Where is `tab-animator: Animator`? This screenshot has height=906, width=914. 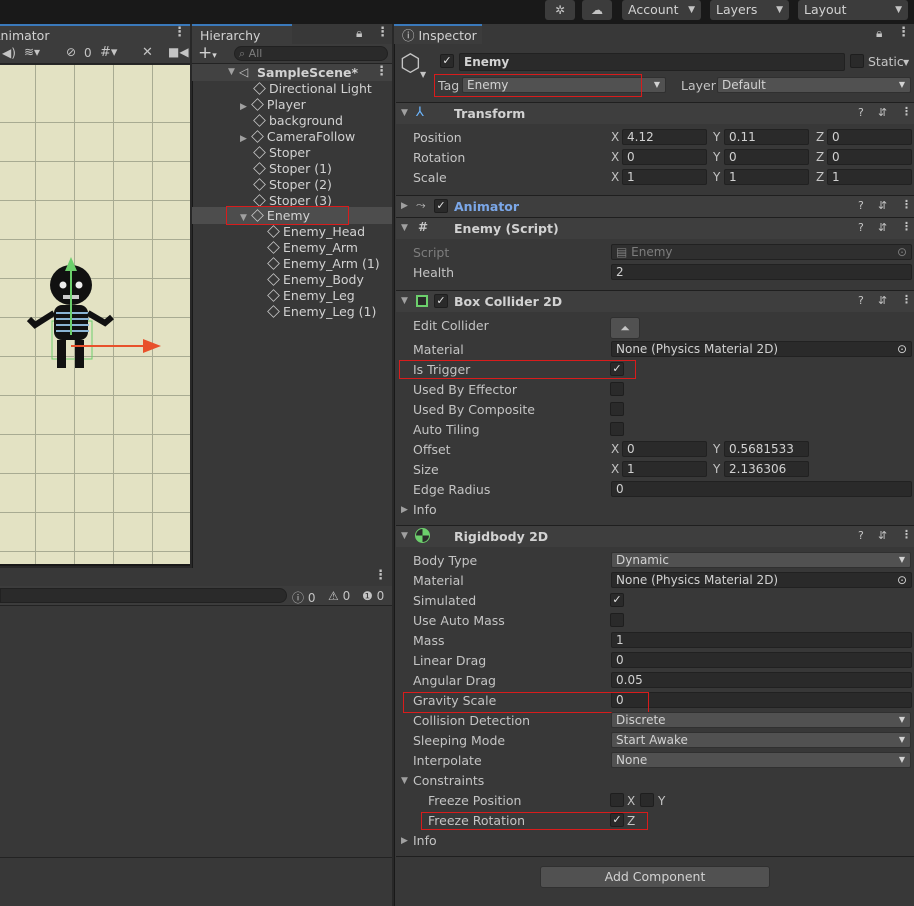
tab-animator: Animator is located at coordinates (95, 34).